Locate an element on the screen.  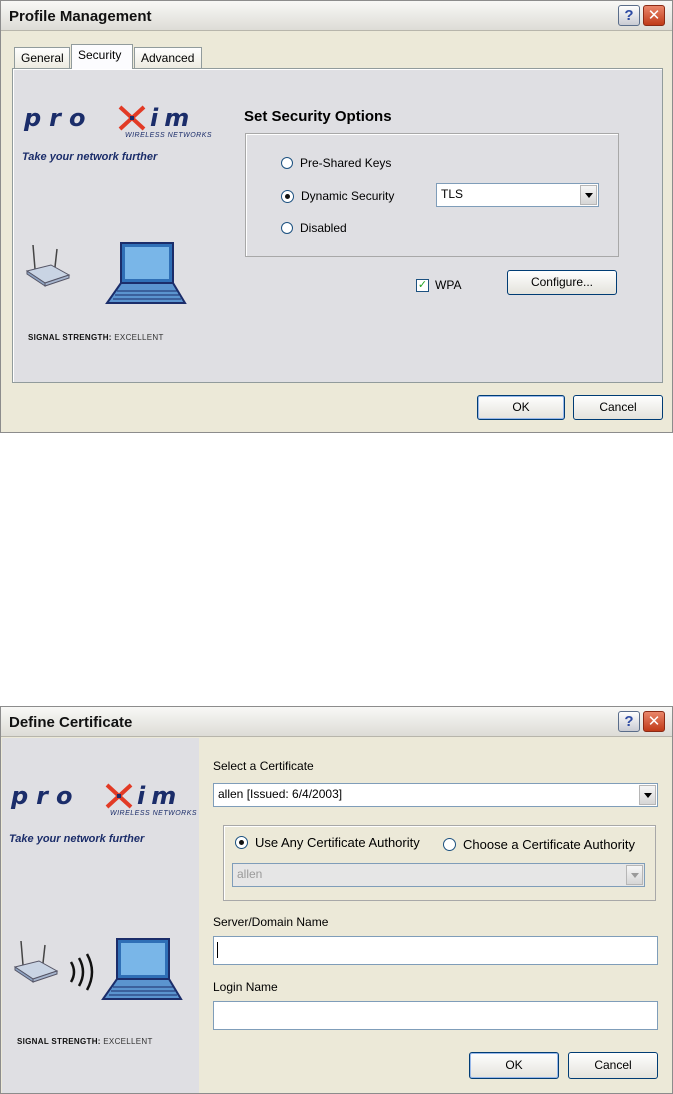
title-bar: Define Certificate ? ✕ is located at coordinates (336, 722).